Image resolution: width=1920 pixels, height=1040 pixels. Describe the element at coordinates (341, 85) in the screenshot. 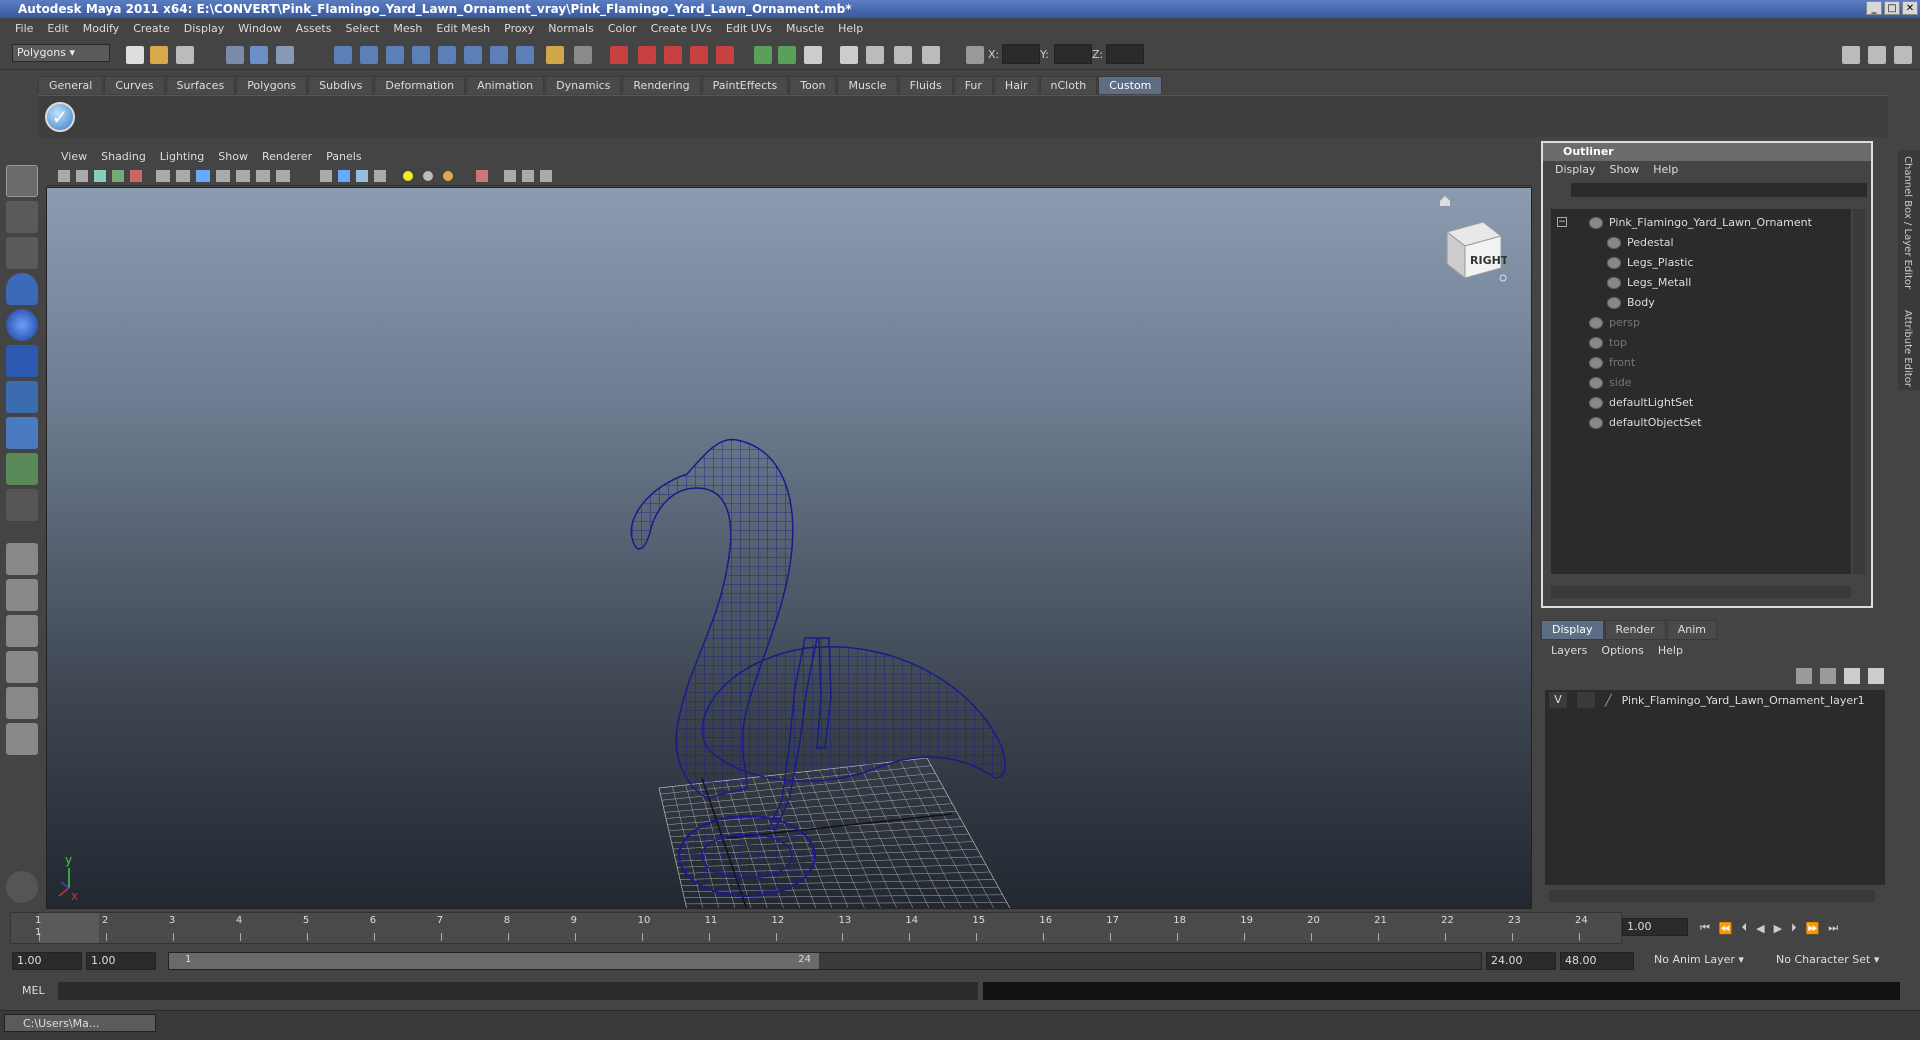

I see `tab-subdivs: Subdivs` at that location.